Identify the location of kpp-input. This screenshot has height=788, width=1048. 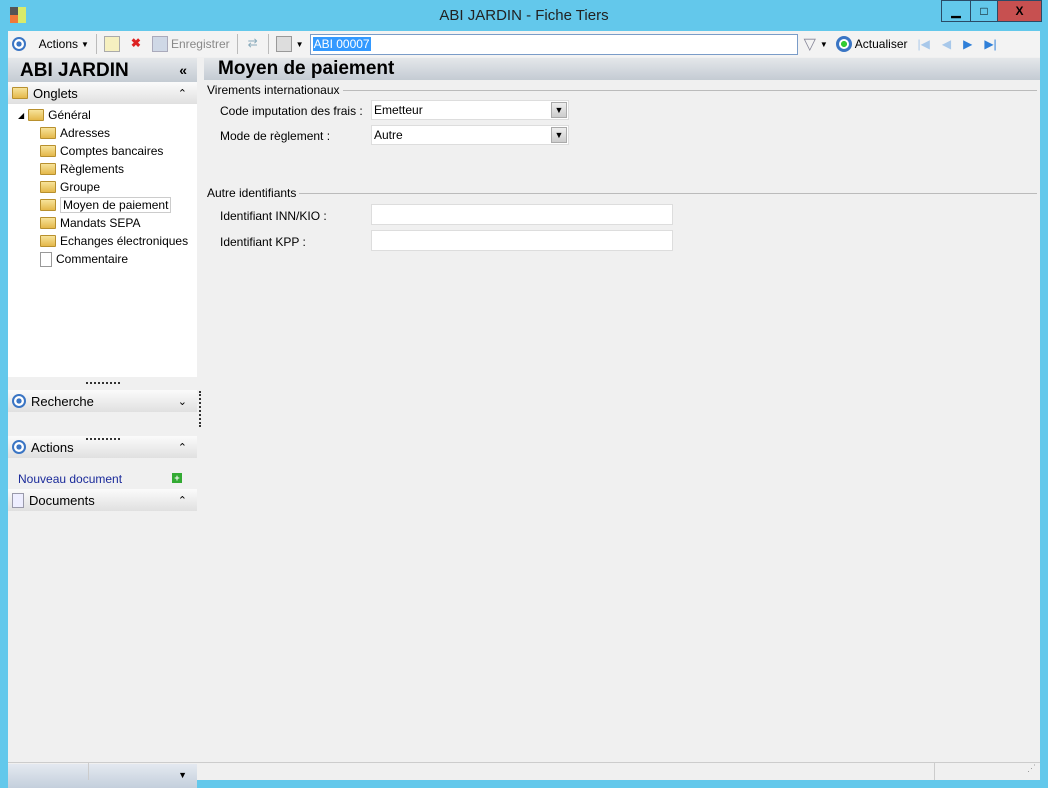
(522, 240).